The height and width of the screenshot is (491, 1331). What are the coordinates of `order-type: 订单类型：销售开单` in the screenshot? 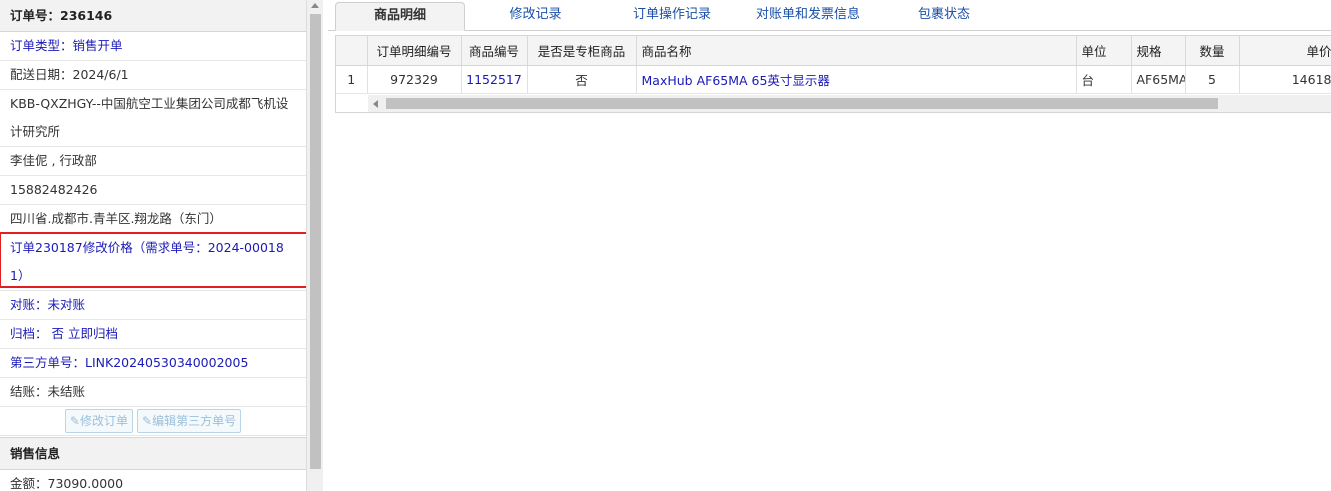 It's located at (153, 46).